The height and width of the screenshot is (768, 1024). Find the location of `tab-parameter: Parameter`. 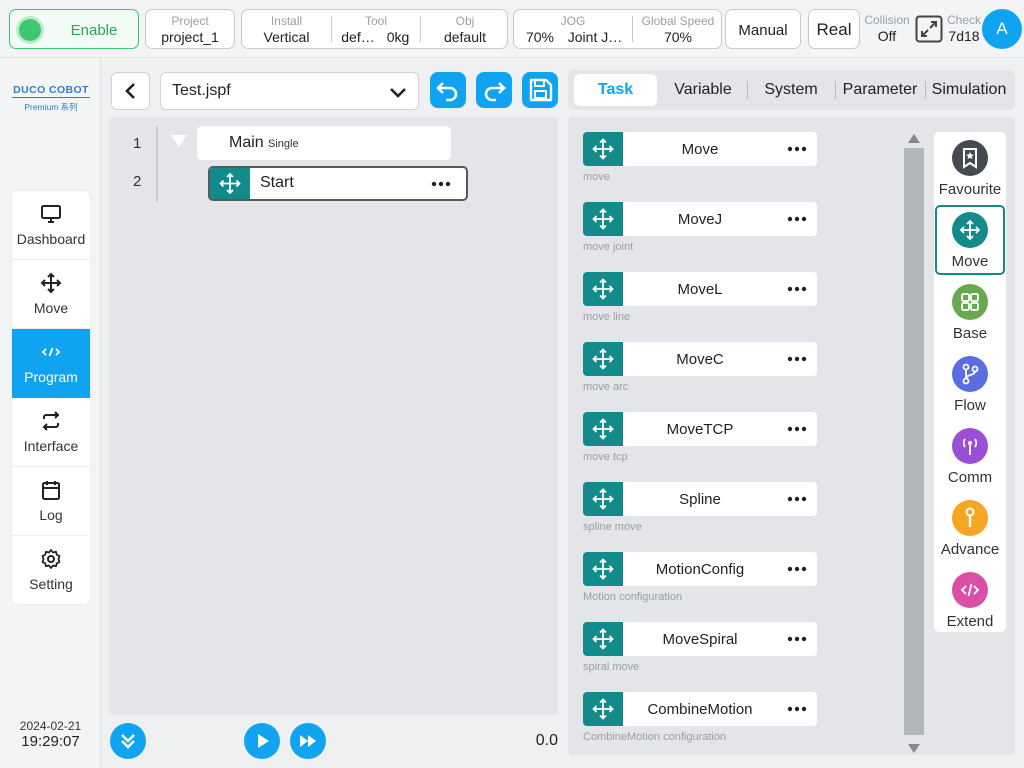

tab-parameter: Parameter is located at coordinates (880, 90).